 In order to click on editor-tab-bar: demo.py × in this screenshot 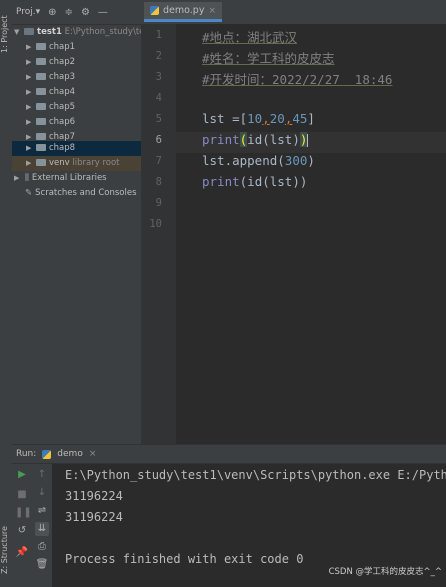, I will do `click(293, 12)`.